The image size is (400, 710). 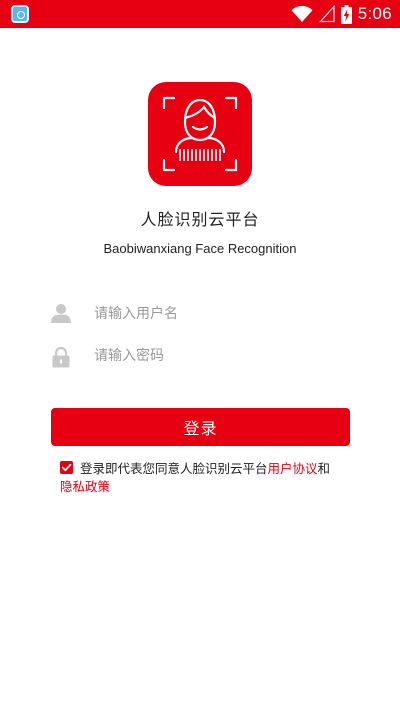 I want to click on username-field, so click(x=200, y=314).